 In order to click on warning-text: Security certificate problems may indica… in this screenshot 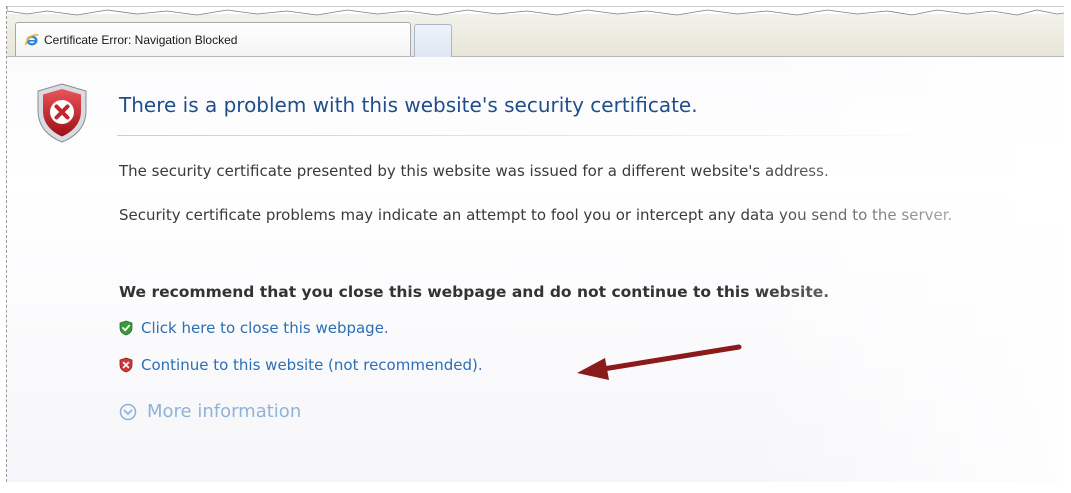, I will do `click(536, 215)`.